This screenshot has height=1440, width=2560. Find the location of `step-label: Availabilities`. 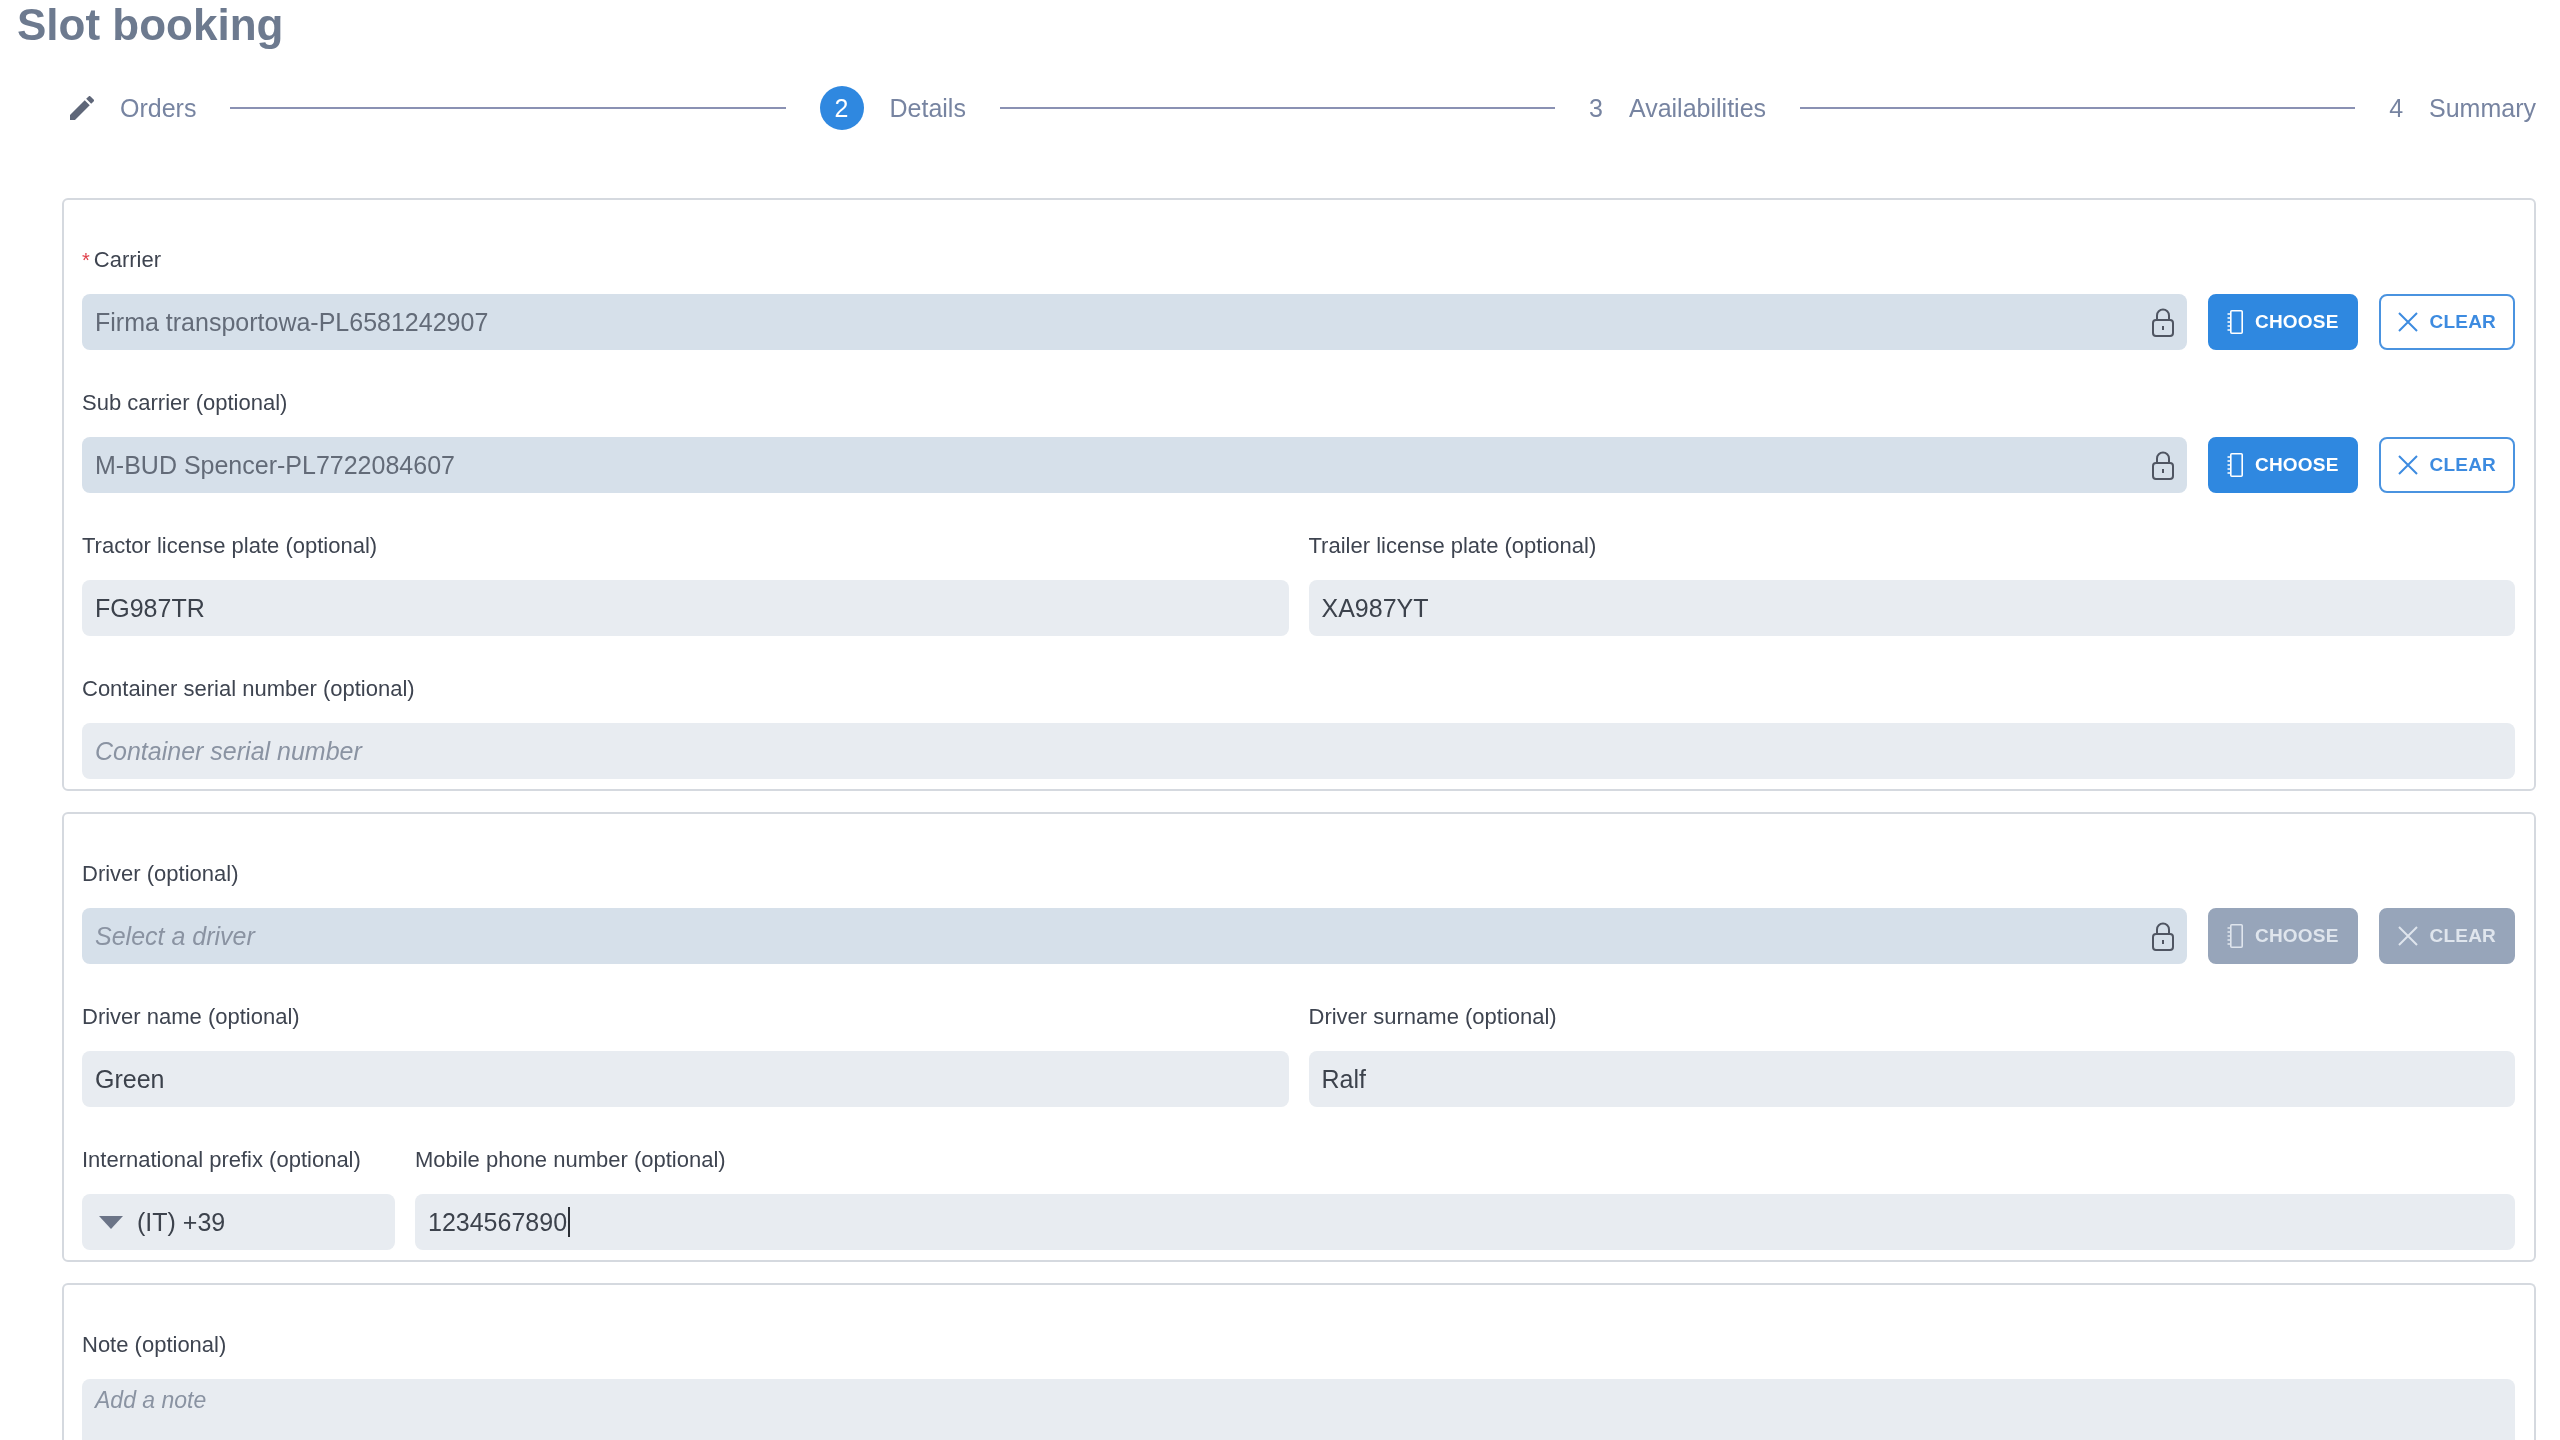

step-label: Availabilities is located at coordinates (1697, 108).